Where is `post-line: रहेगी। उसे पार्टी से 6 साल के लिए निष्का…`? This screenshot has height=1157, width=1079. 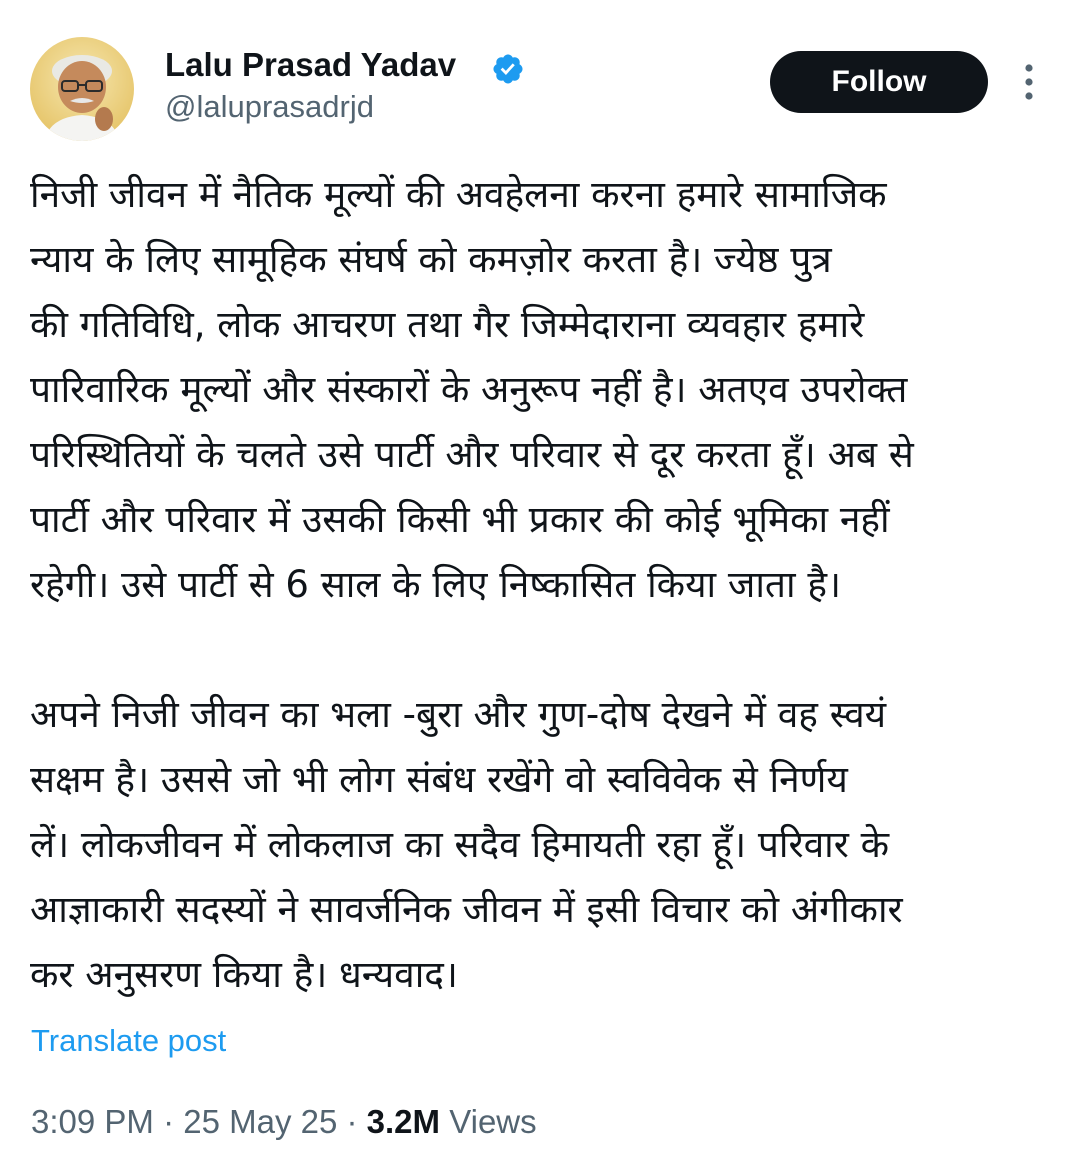 post-line: रहेगी। उसे पार्टी से 6 साल के लिए निष्का… is located at coordinates (436, 584).